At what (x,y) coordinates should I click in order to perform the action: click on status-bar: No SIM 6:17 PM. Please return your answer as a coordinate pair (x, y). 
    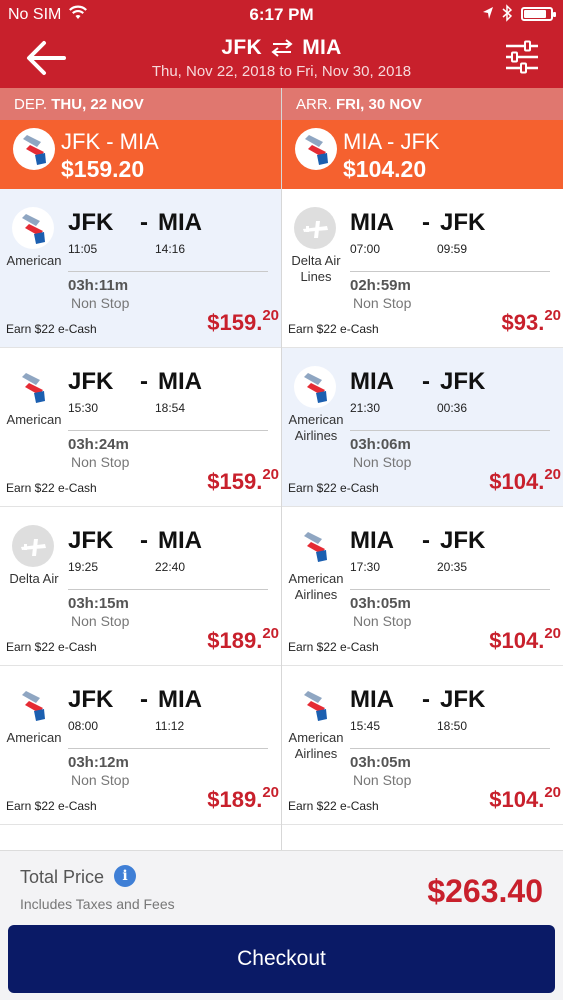
    Looking at the image, I should click on (281, 15).